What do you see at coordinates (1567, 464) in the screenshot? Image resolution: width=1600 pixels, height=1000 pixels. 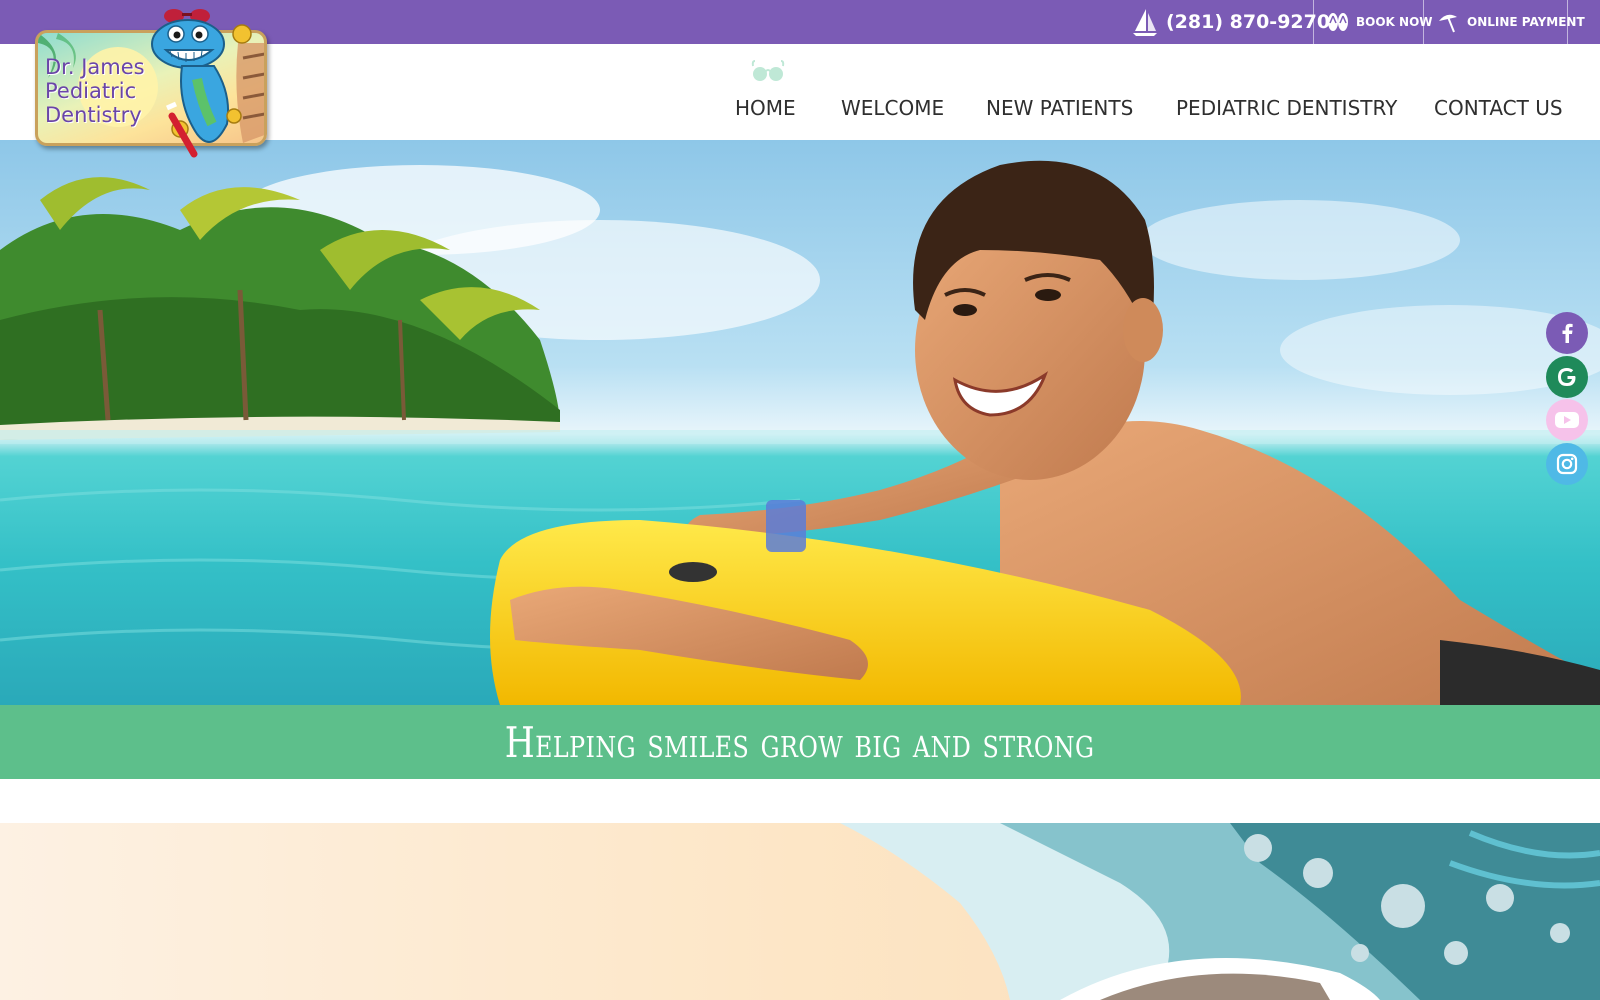 I see `instagram-icon` at bounding box center [1567, 464].